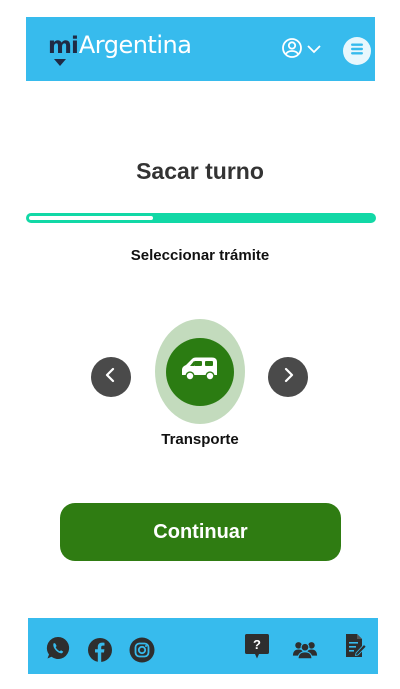 Image resolution: width=400 pixels, height=689 pixels. I want to click on chevron-left-icon, so click(111, 377).